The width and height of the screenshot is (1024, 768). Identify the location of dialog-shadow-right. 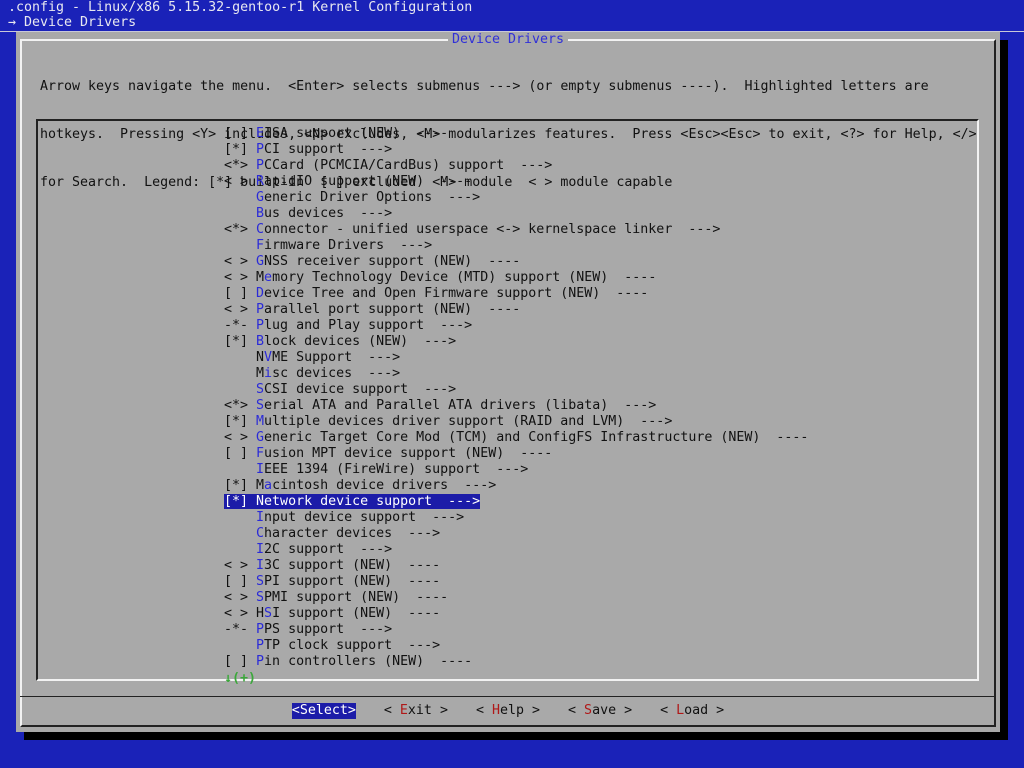
(1004, 390).